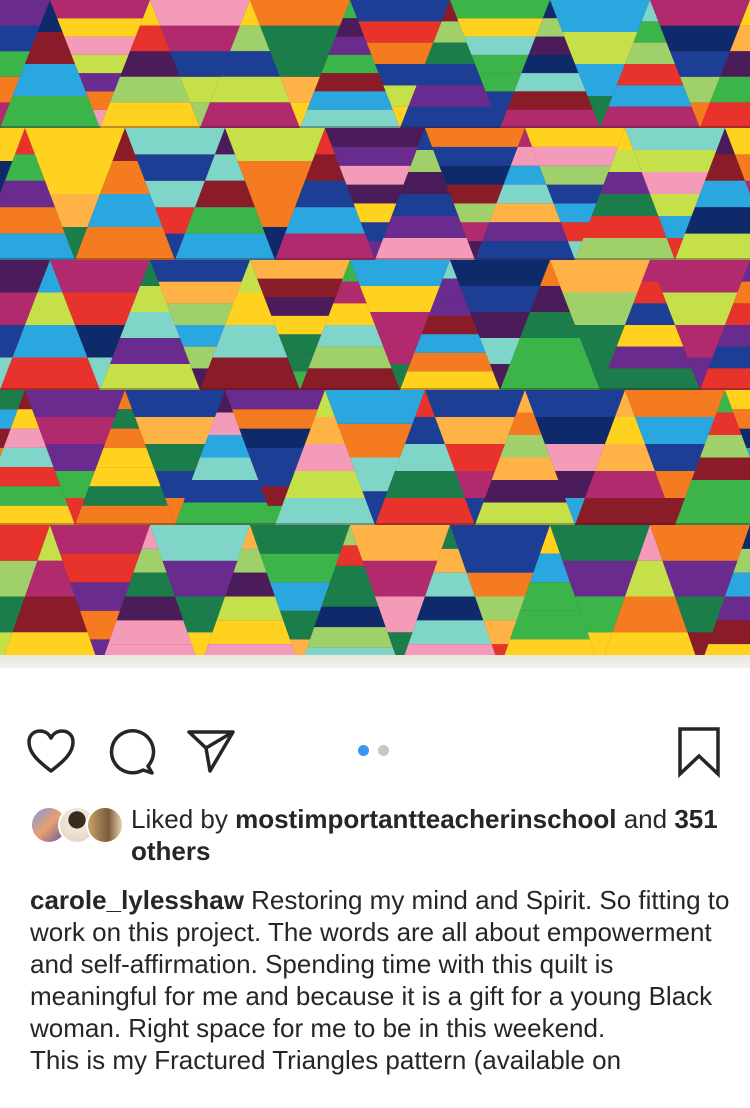 This screenshot has width=750, height=1108. What do you see at coordinates (132, 752) in the screenshot?
I see `comment-bubble-icon` at bounding box center [132, 752].